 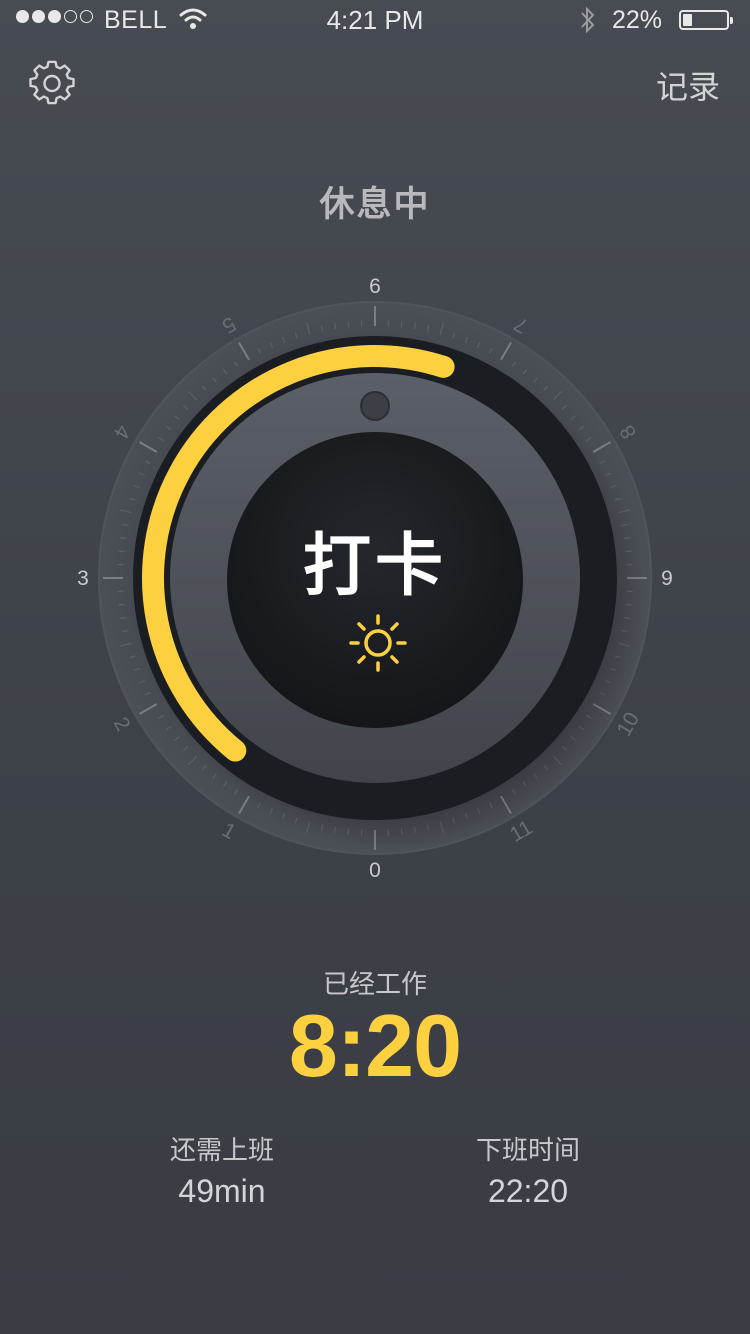 I want to click on worked-time: 8:20, so click(x=375, y=1045).